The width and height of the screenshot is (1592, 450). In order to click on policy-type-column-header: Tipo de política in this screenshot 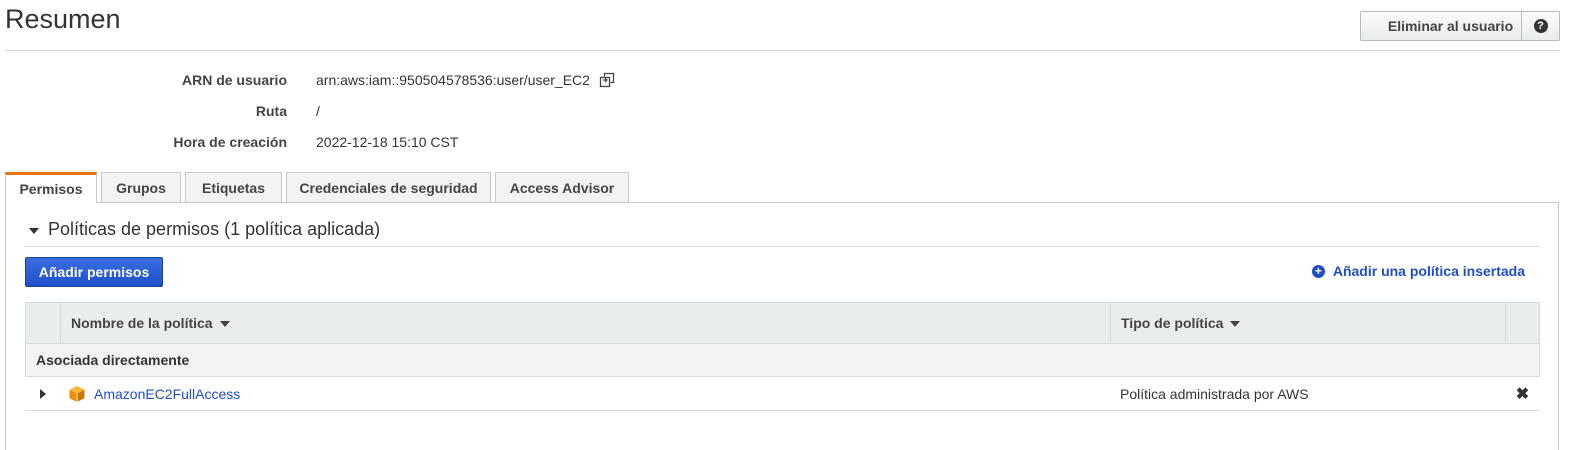, I will do `click(1308, 323)`.